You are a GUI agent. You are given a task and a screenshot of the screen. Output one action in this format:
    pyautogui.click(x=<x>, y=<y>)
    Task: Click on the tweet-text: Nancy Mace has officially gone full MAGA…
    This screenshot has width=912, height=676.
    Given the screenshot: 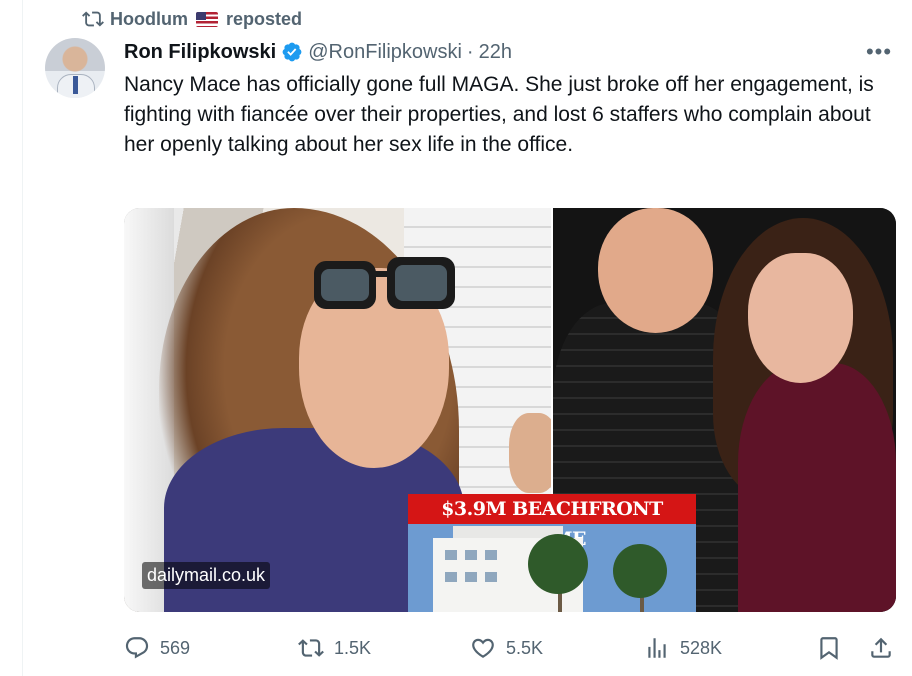 What is the action you would take?
    pyautogui.click(x=499, y=114)
    